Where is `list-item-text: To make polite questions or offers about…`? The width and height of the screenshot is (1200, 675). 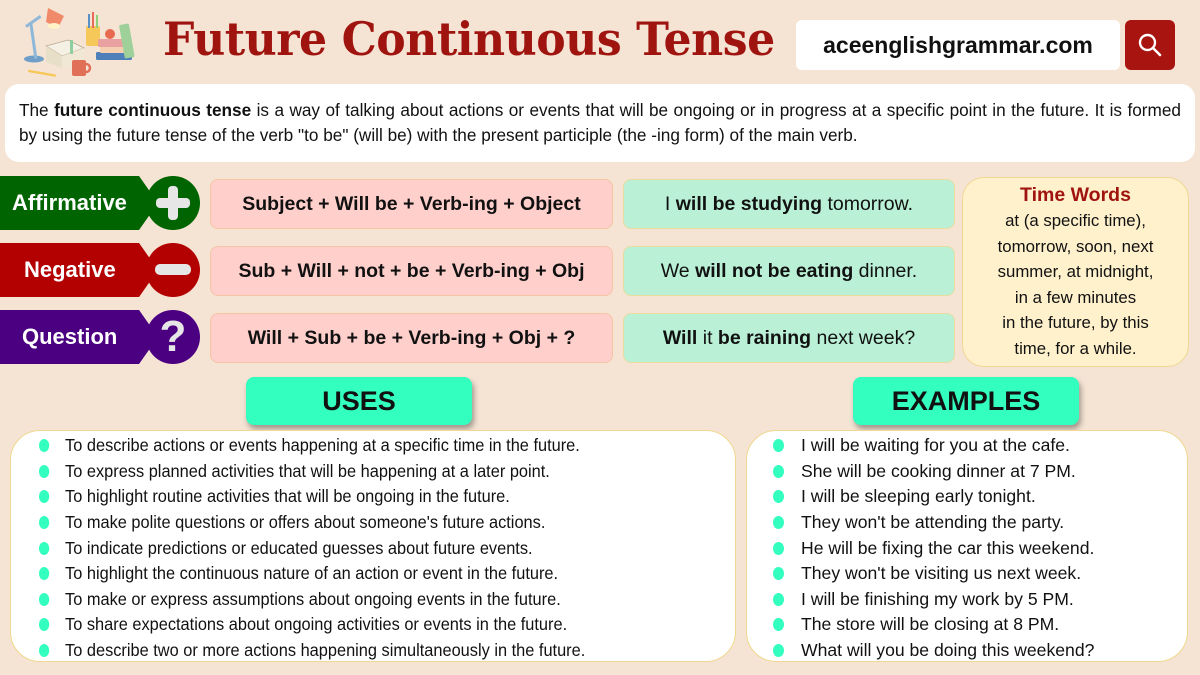
list-item-text: To make polite questions or offers about… is located at coordinates (305, 522).